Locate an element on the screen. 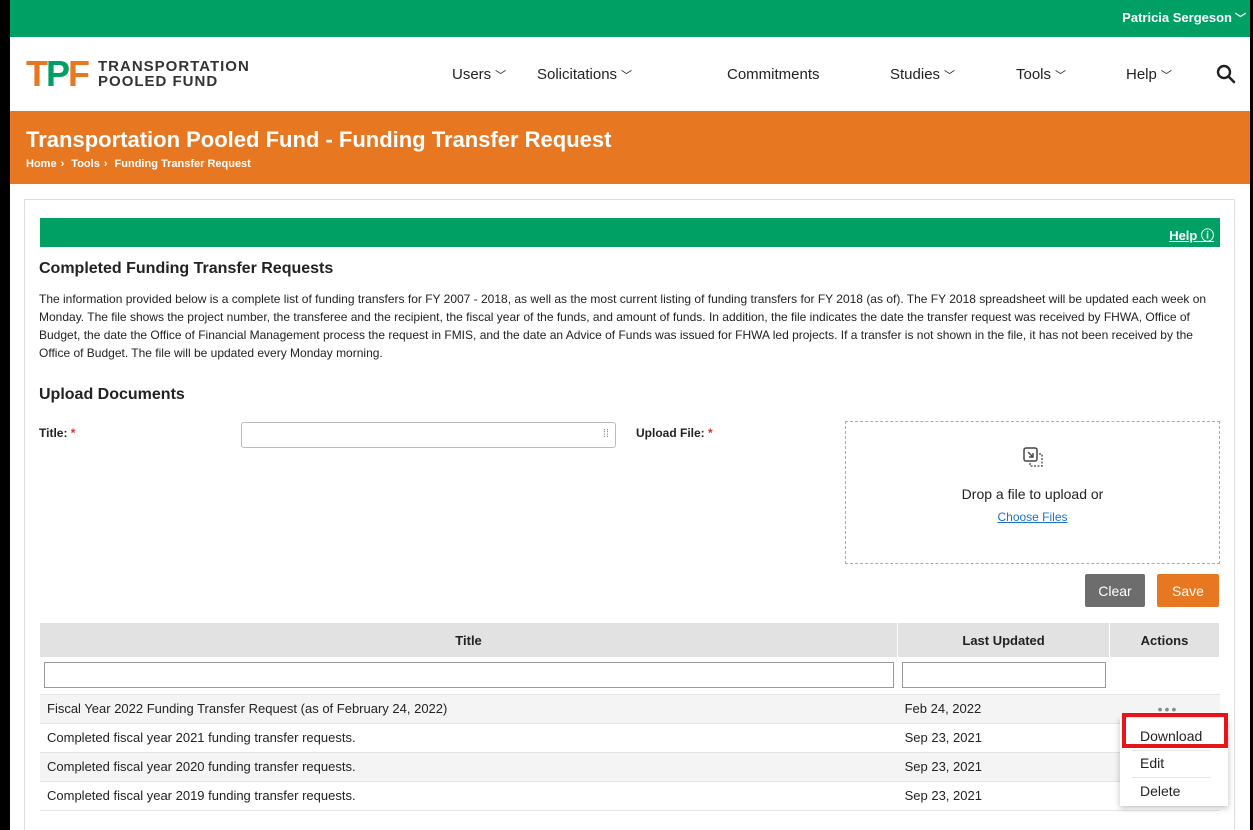  logo: TPF TRANSPORTATION POOLED FUND is located at coordinates (138, 74).